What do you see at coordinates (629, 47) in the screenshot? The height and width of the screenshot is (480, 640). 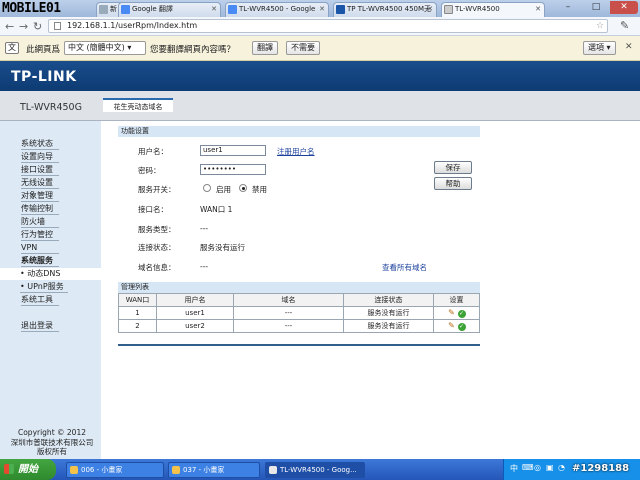 I see `close-icon: ✕` at bounding box center [629, 47].